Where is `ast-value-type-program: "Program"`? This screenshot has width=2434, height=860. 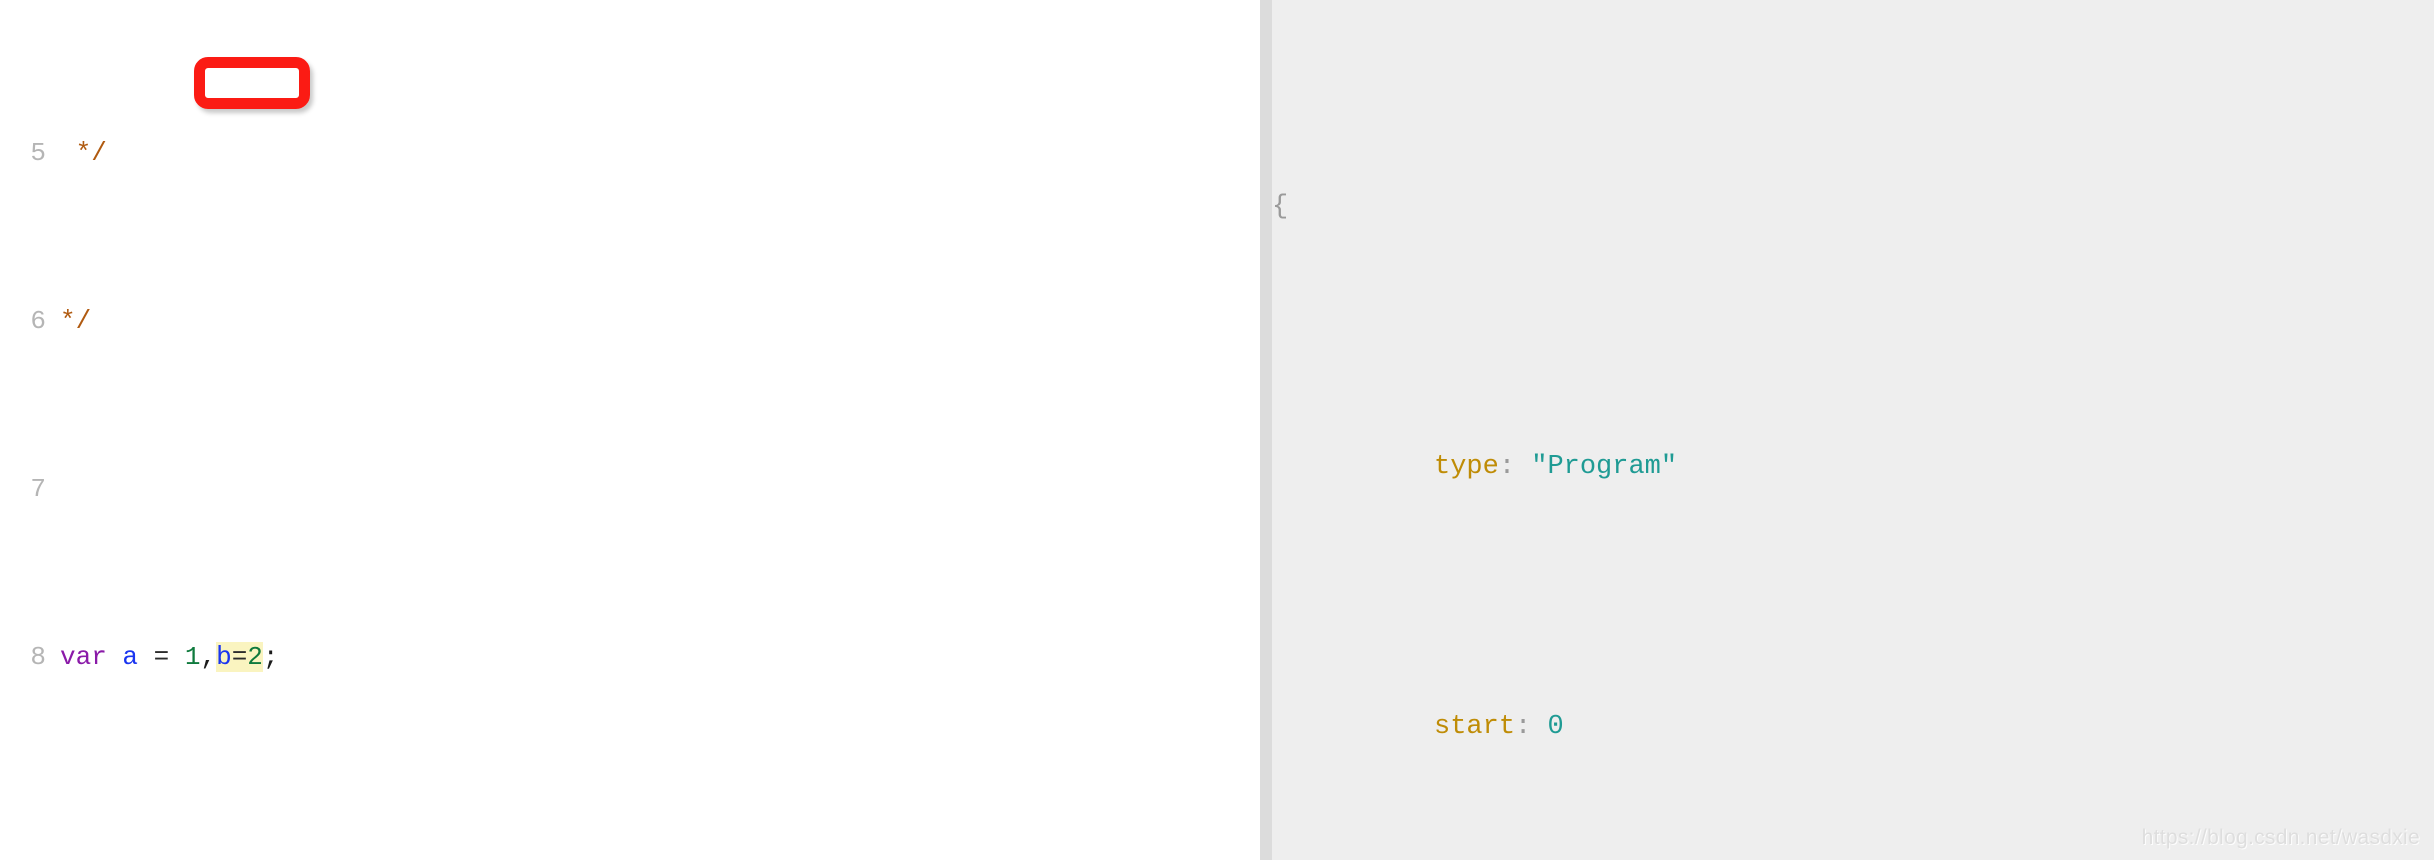 ast-value-type-program: "Program" is located at coordinates (1604, 467).